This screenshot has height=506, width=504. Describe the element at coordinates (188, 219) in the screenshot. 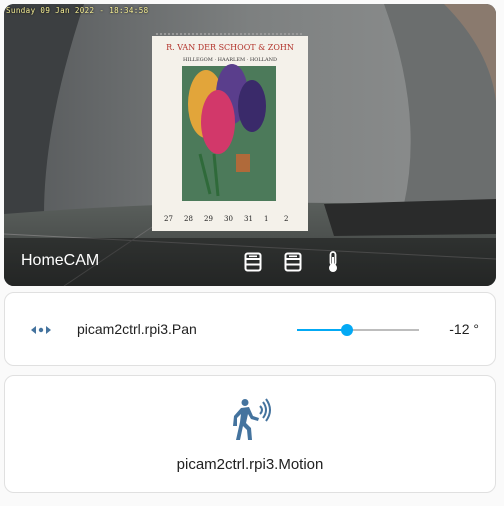

I see `calendar-date: 28` at that location.